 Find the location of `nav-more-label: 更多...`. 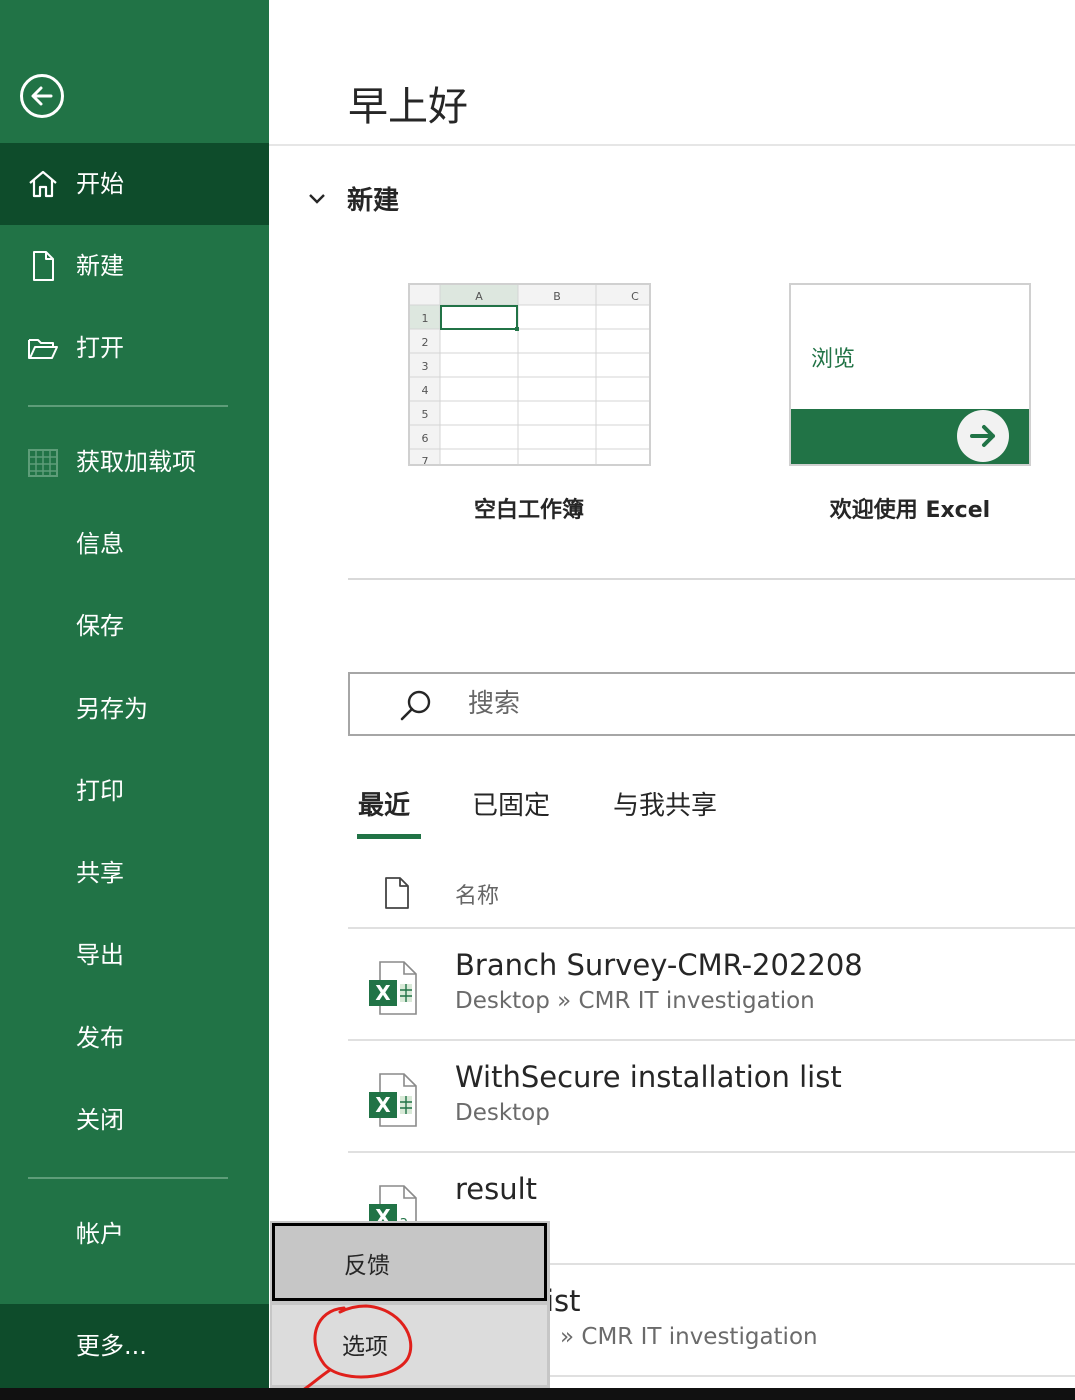

nav-more-label: 更多... is located at coordinates (111, 1346).